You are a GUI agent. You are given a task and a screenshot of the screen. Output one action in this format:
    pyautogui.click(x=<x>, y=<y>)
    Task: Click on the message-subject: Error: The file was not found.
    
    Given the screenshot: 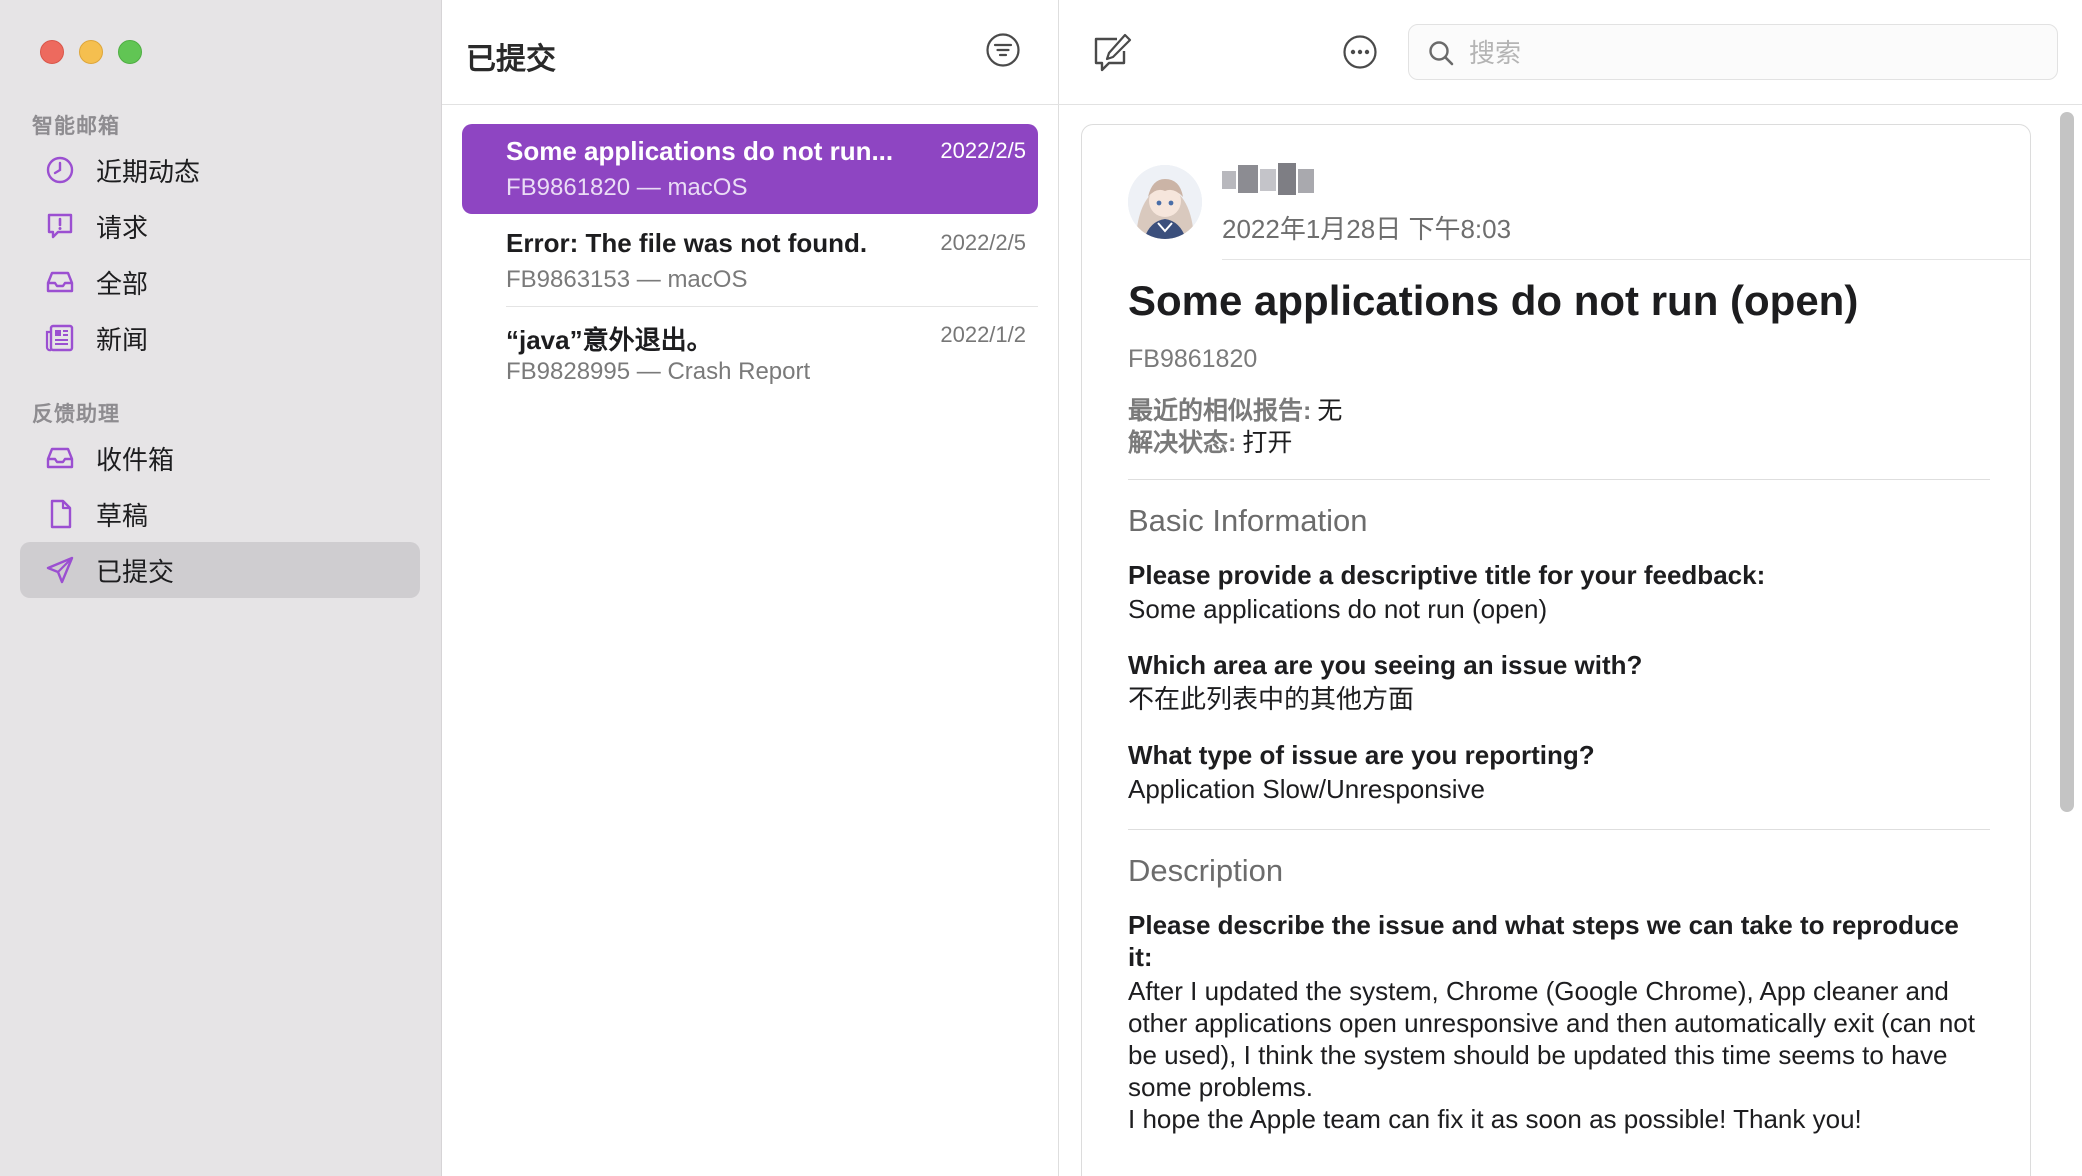 What is the action you would take?
    pyautogui.click(x=687, y=243)
    